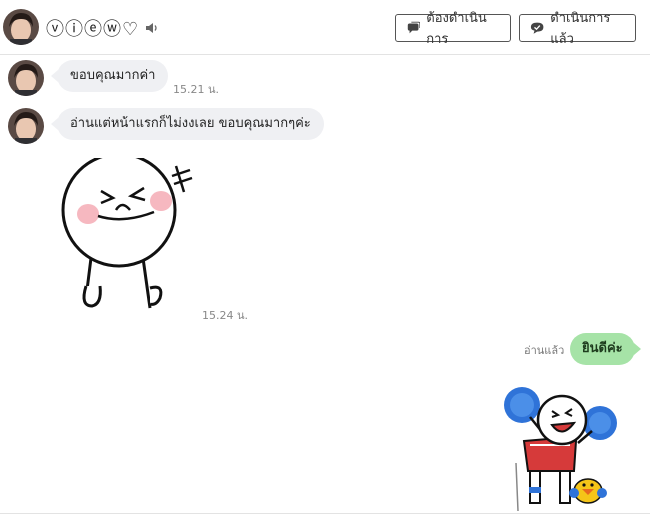 The height and width of the screenshot is (516, 650). What do you see at coordinates (128, 238) in the screenshot?
I see `moon-laughing-sticker` at bounding box center [128, 238].